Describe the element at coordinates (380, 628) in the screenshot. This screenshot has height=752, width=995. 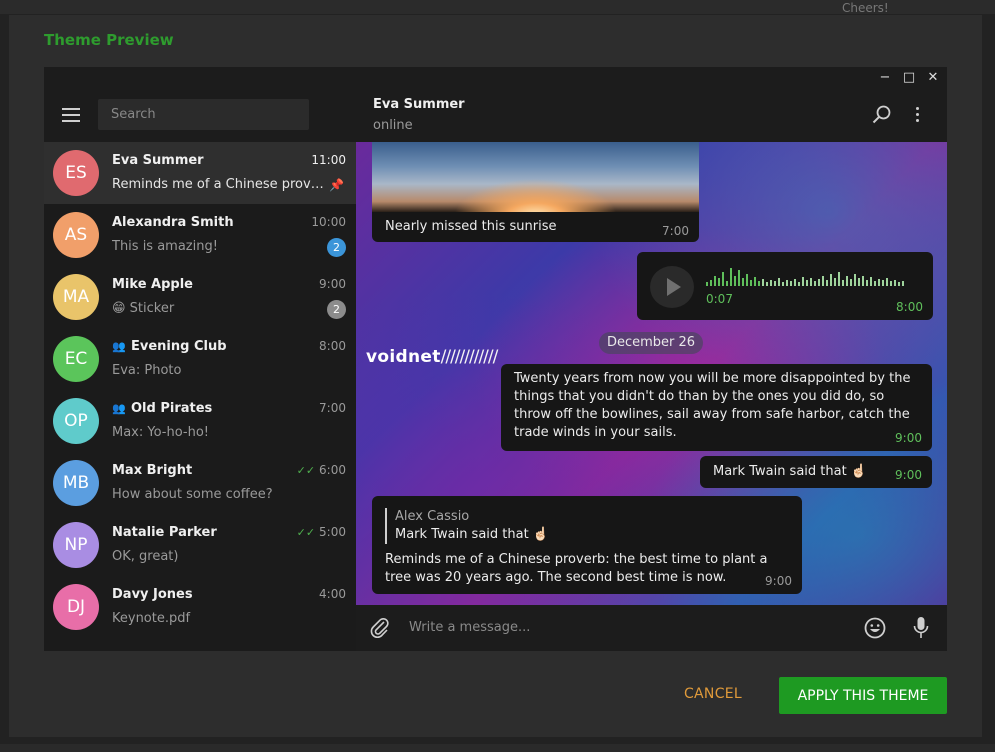
I see `attach-icon` at that location.